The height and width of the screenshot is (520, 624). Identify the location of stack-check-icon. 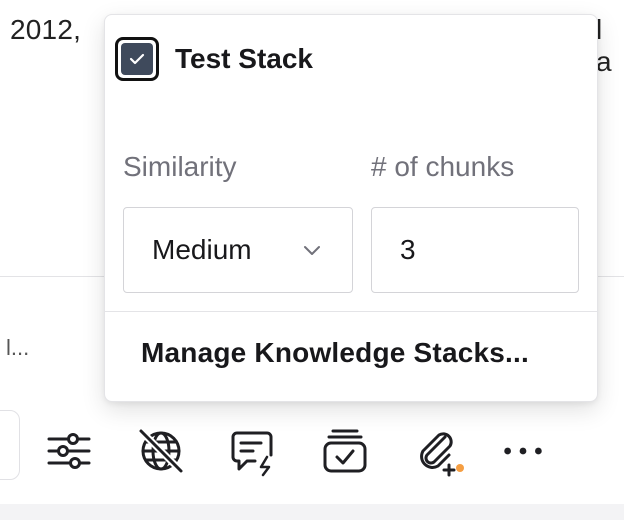
(345, 451).